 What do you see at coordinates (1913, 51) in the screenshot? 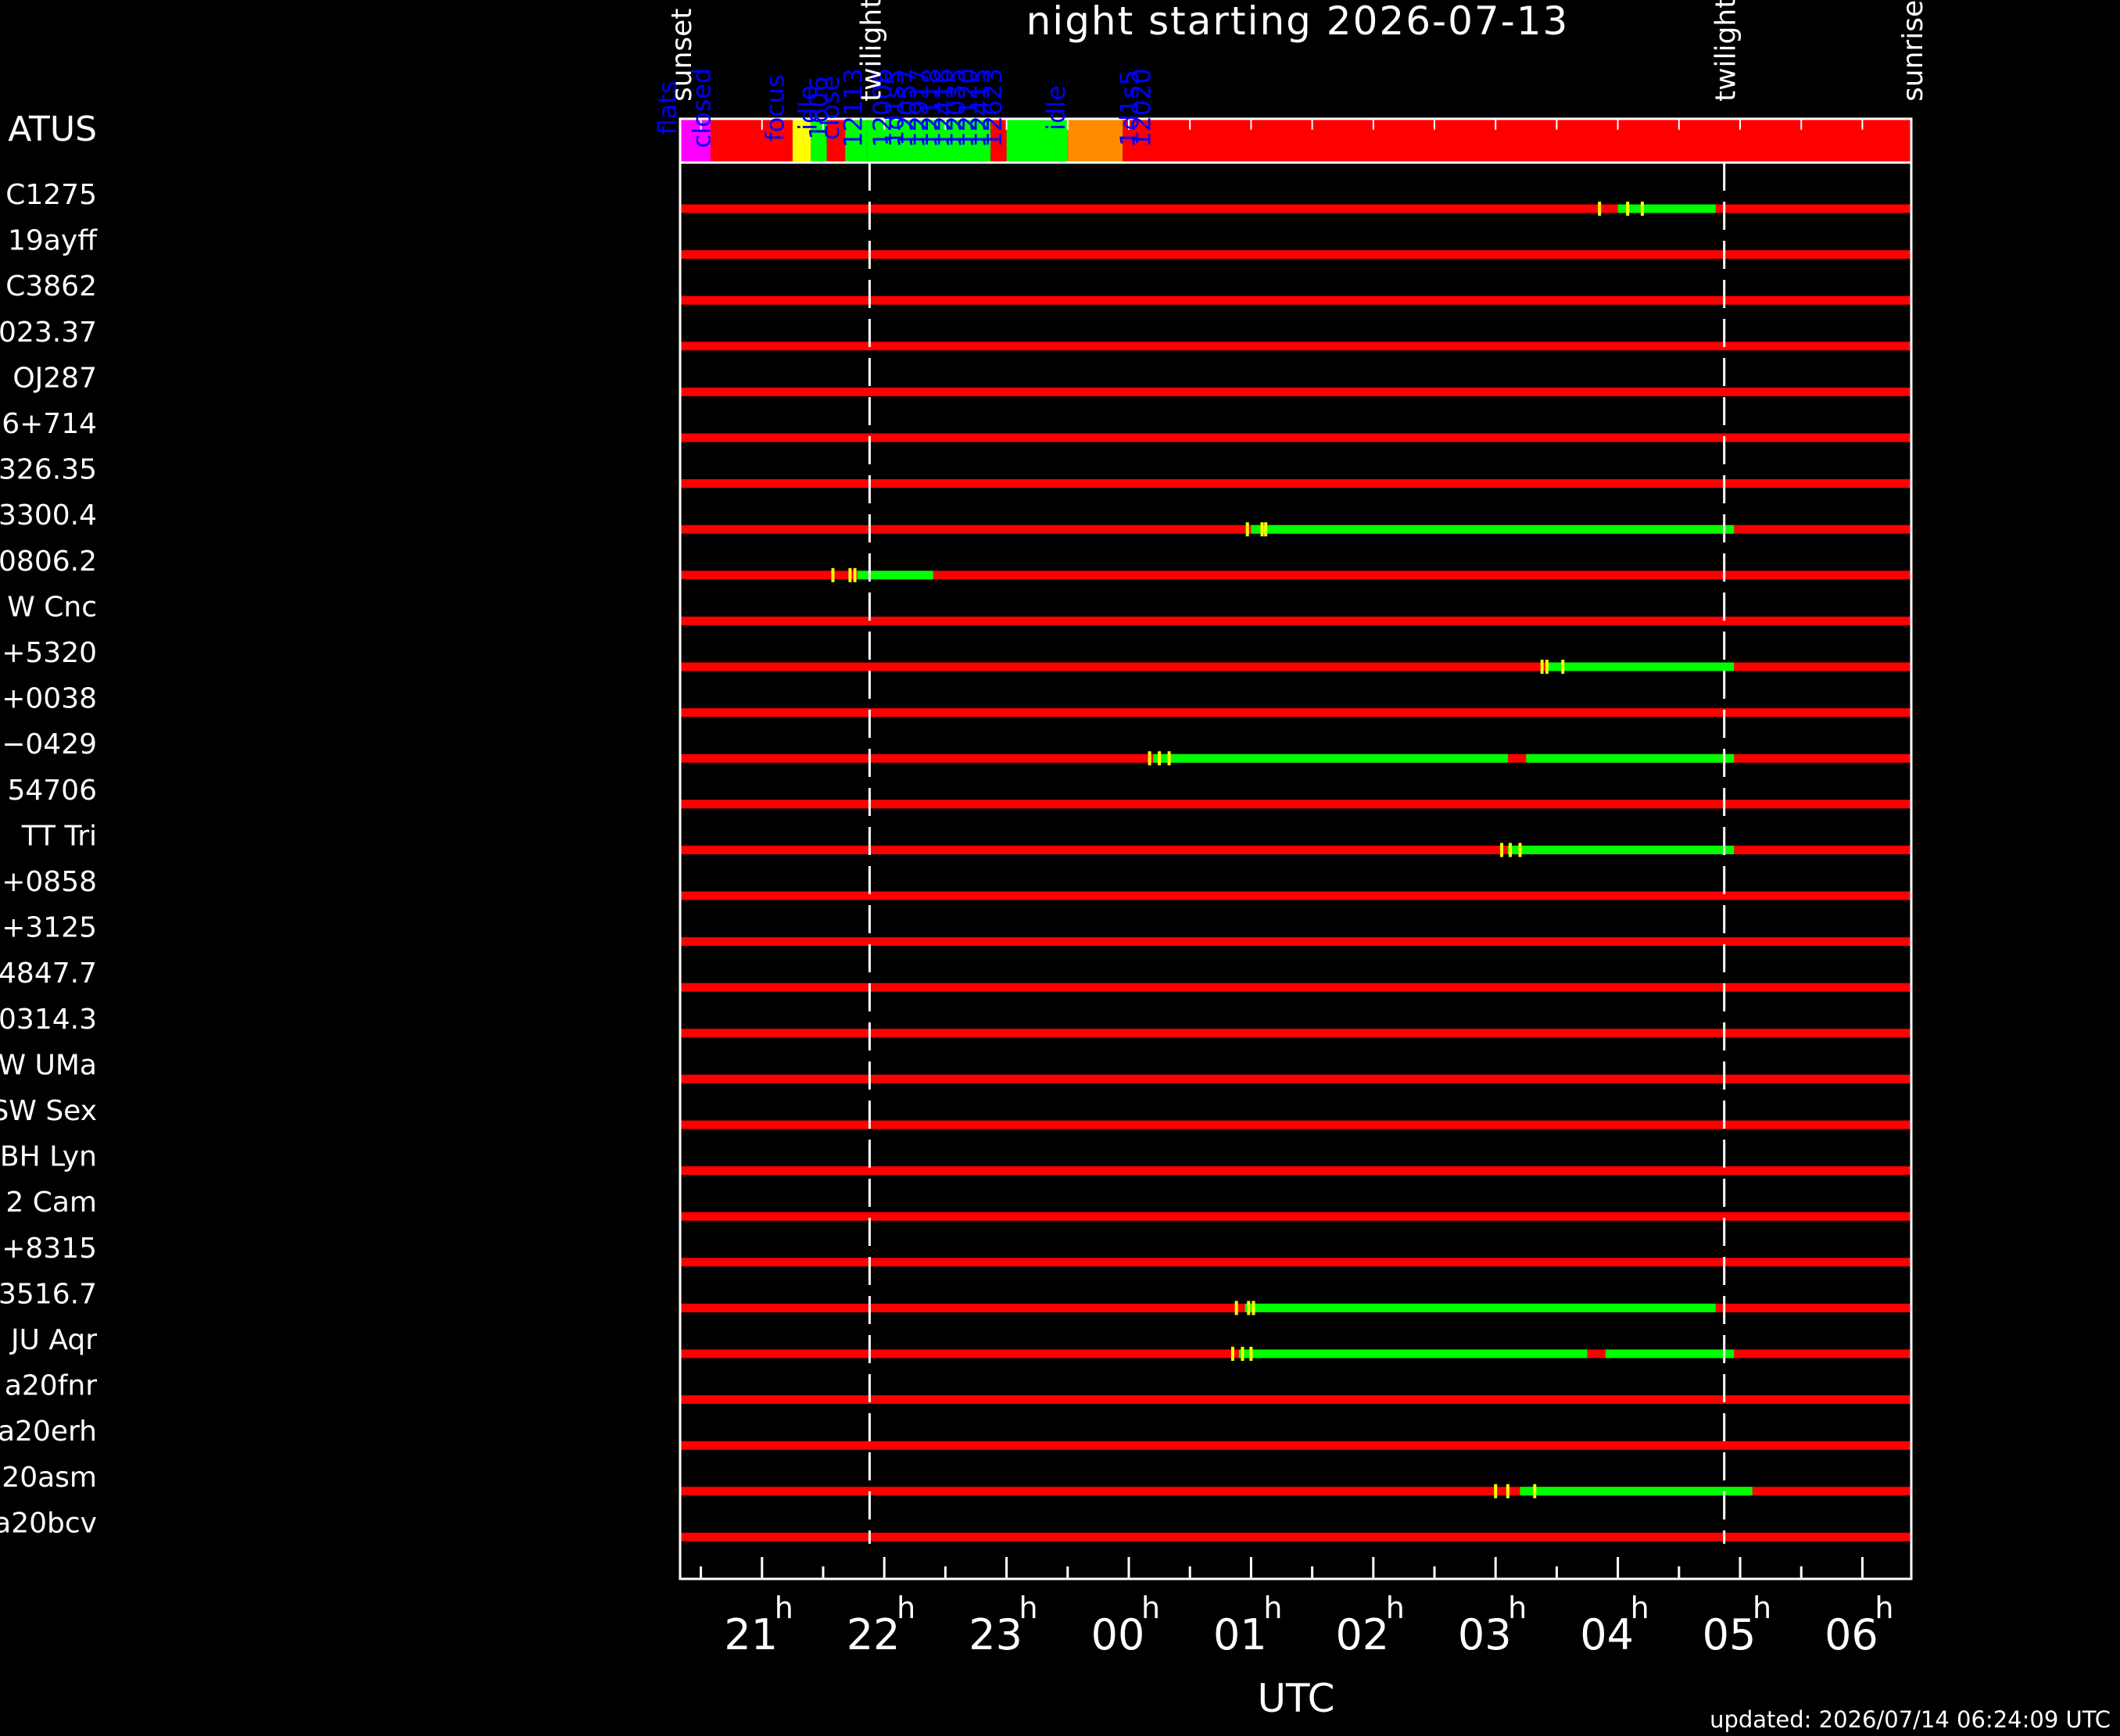
I see `event-label-sunrise: sunrise` at bounding box center [1913, 51].